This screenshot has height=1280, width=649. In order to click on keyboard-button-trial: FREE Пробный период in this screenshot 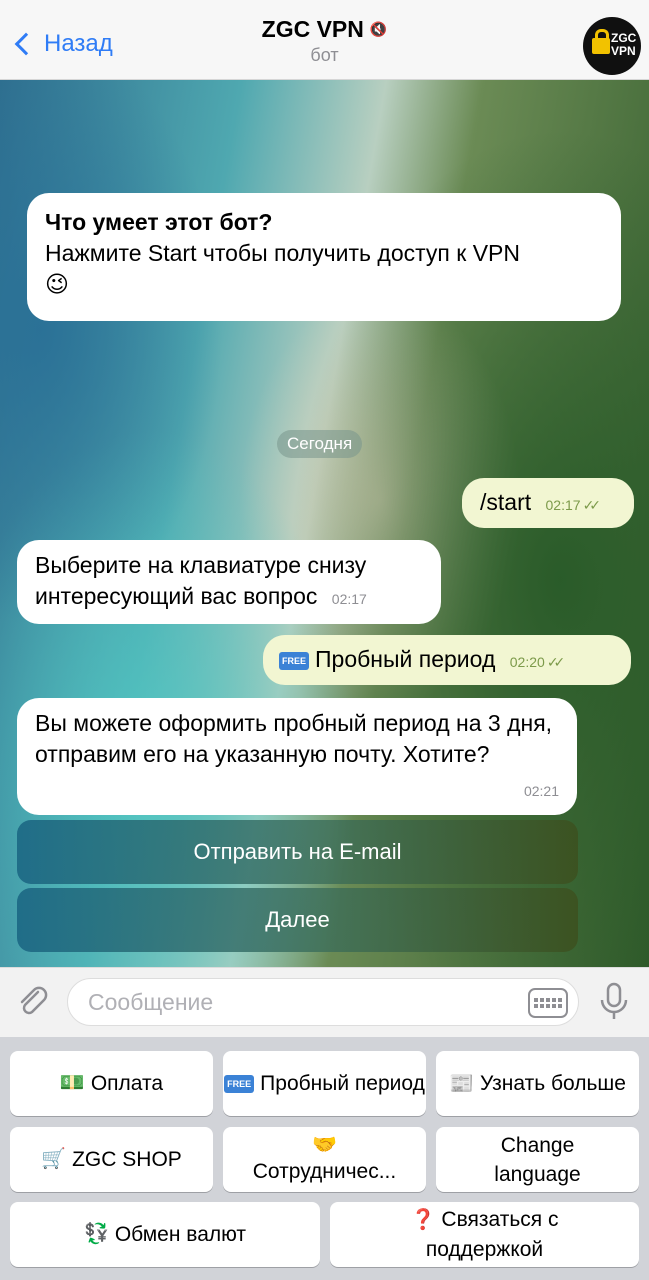, I will do `click(324, 1083)`.